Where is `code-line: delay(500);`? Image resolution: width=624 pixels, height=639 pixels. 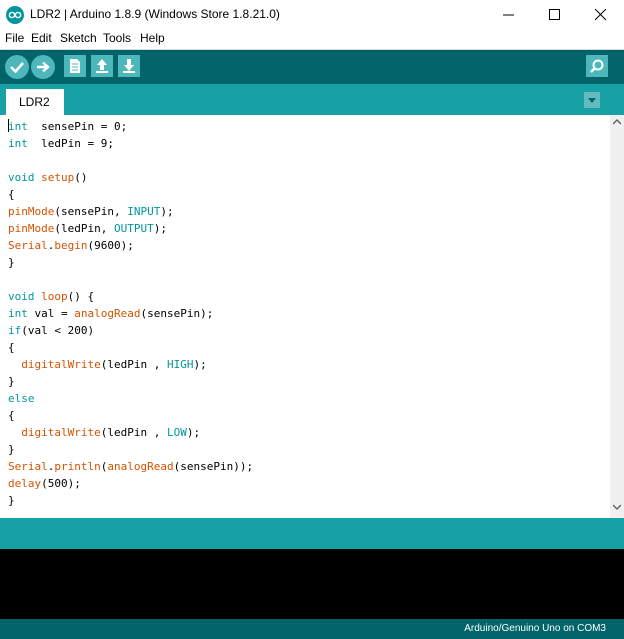
code-line: delay(500); is located at coordinates (44, 483).